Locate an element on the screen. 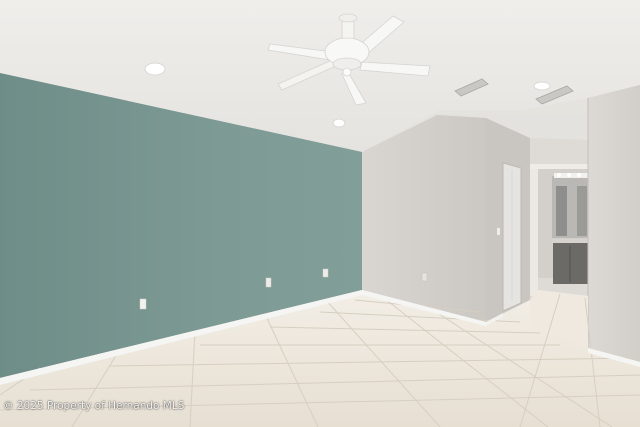 This screenshot has width=640, height=427. door-frame-header is located at coordinates (559, 166).